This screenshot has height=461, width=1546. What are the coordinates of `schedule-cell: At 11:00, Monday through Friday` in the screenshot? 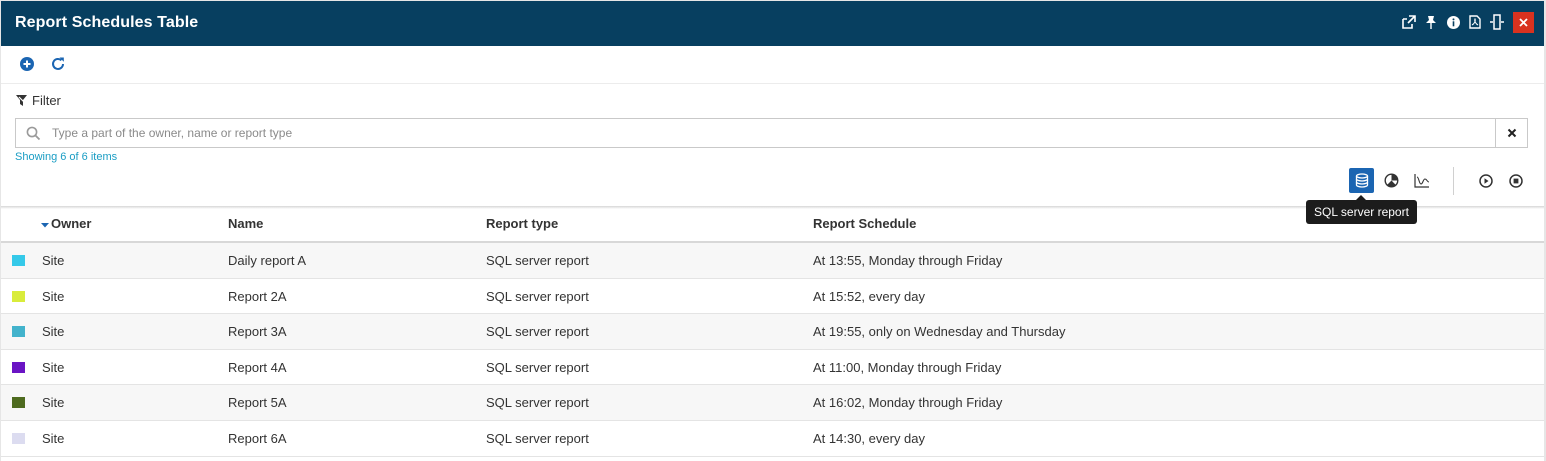 It's located at (907, 367).